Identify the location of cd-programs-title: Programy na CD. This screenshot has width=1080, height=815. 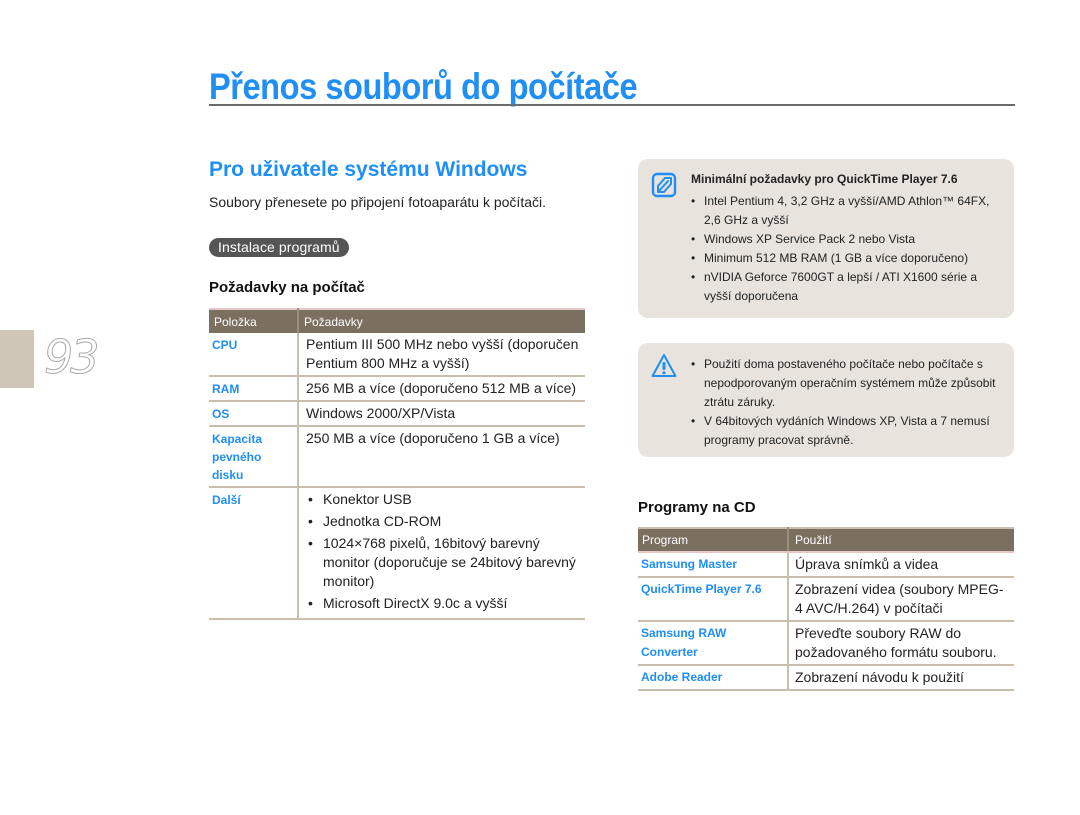
(697, 507).